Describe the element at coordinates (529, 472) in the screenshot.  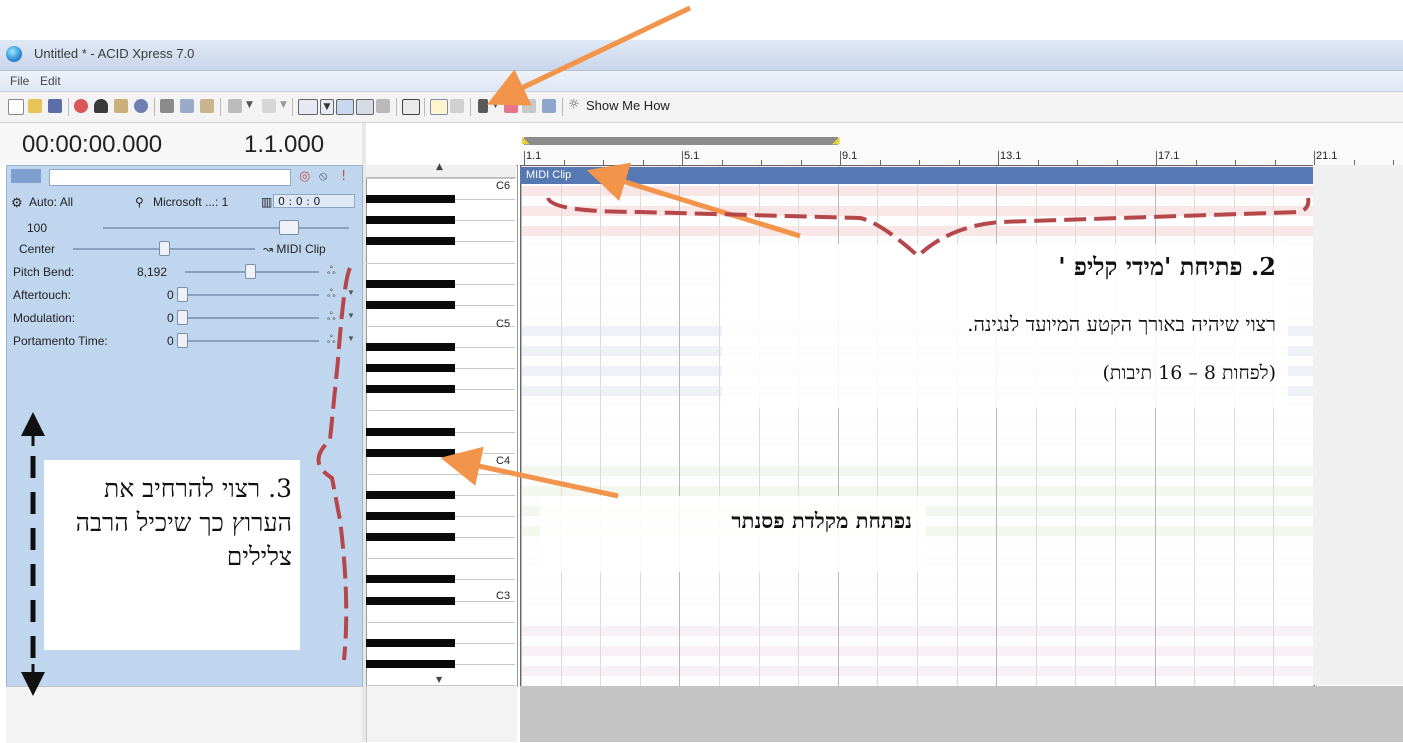
I see `keyboard-arrow` at that location.